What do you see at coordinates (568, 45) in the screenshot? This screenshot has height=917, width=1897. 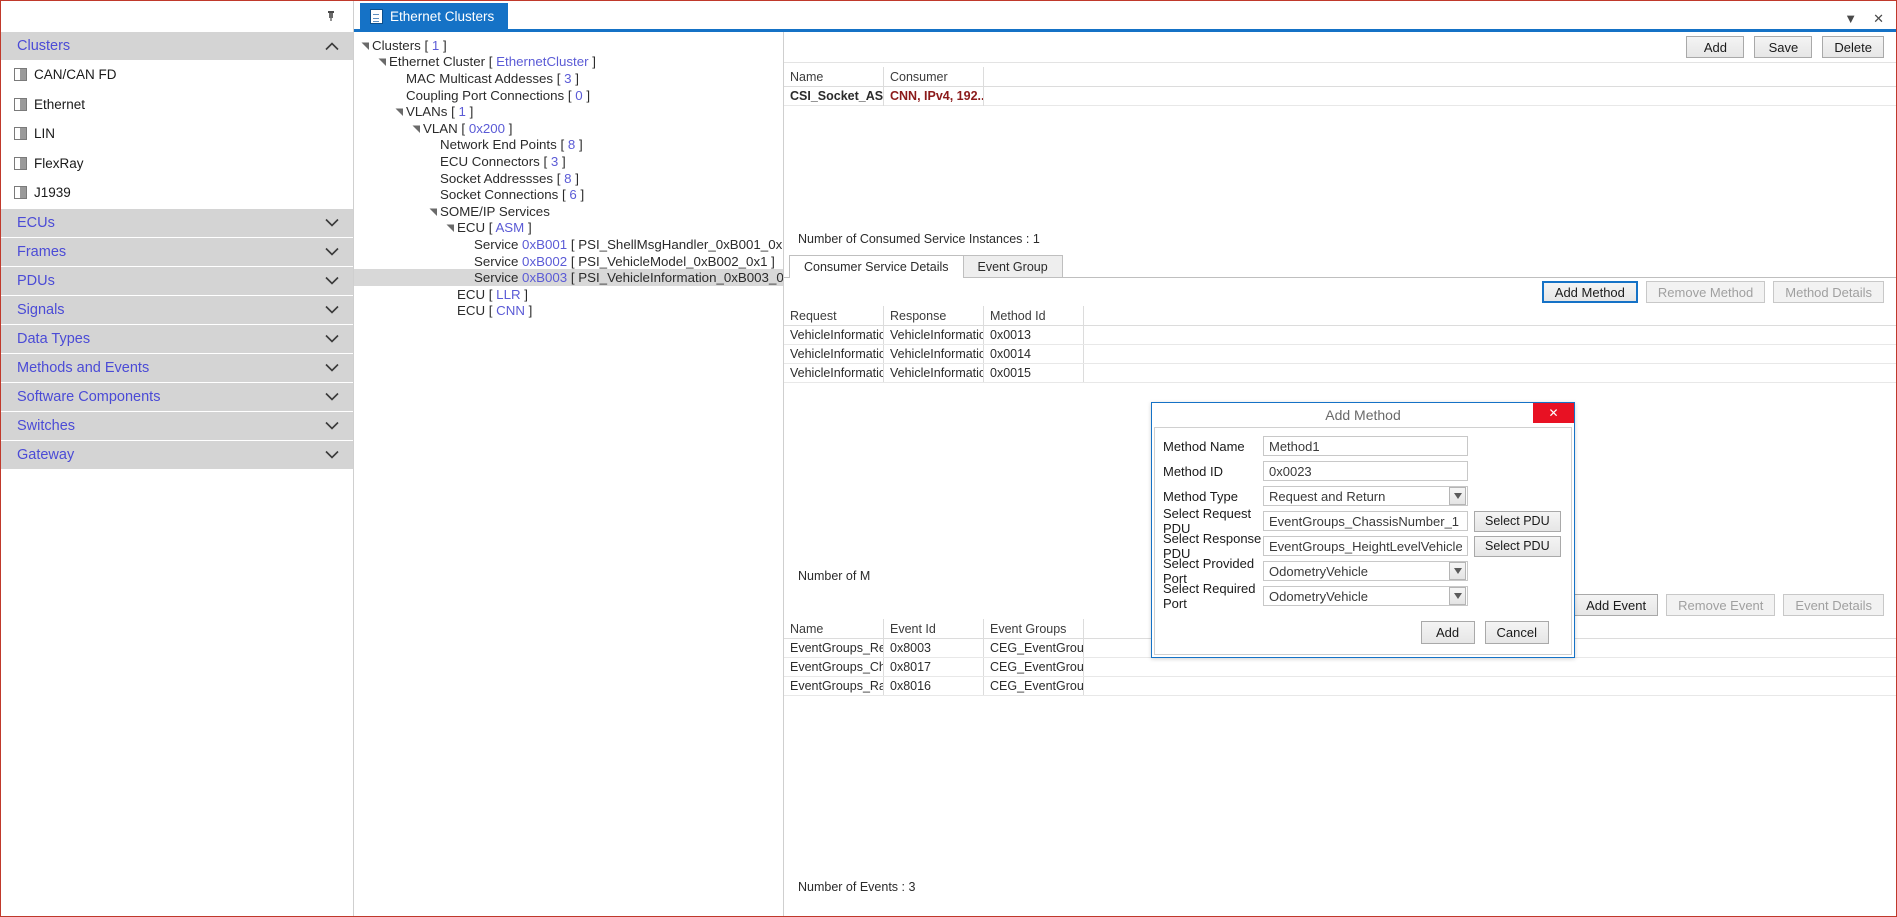 I see `tree-node: Clusters [ 1 ]` at bounding box center [568, 45].